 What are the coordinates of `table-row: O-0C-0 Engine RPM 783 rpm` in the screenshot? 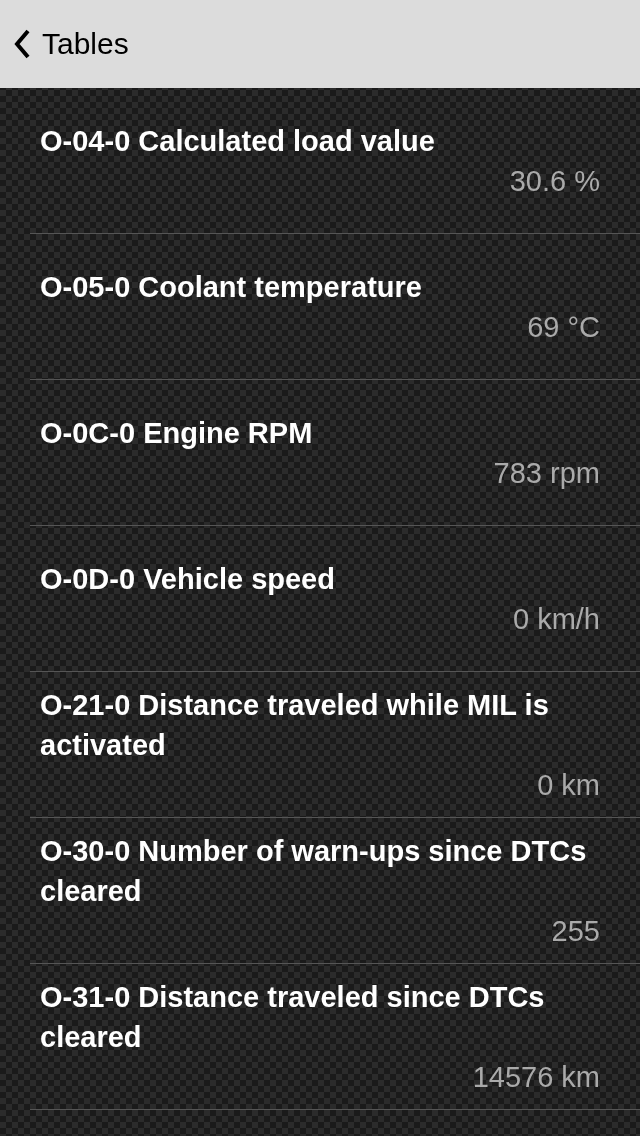 It's located at (335, 453).